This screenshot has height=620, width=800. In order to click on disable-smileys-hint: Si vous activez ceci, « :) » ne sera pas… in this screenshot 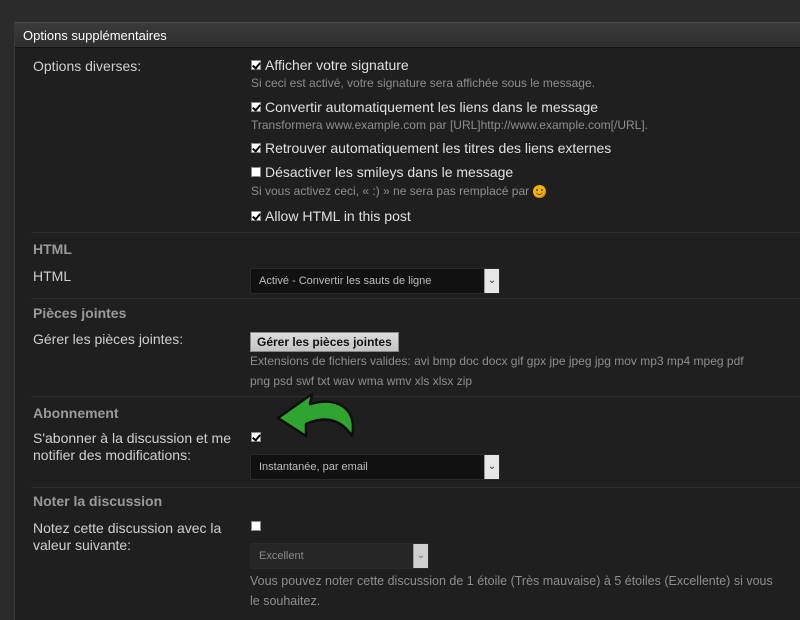, I will do `click(399, 191)`.